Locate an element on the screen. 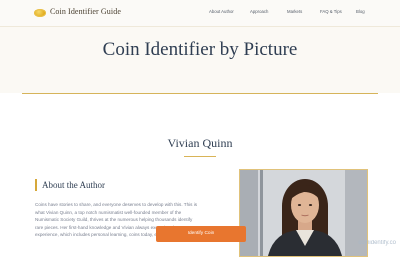 The height and width of the screenshot is (257, 400). identify-coin-button: Identify Coin is located at coordinates (201, 234).